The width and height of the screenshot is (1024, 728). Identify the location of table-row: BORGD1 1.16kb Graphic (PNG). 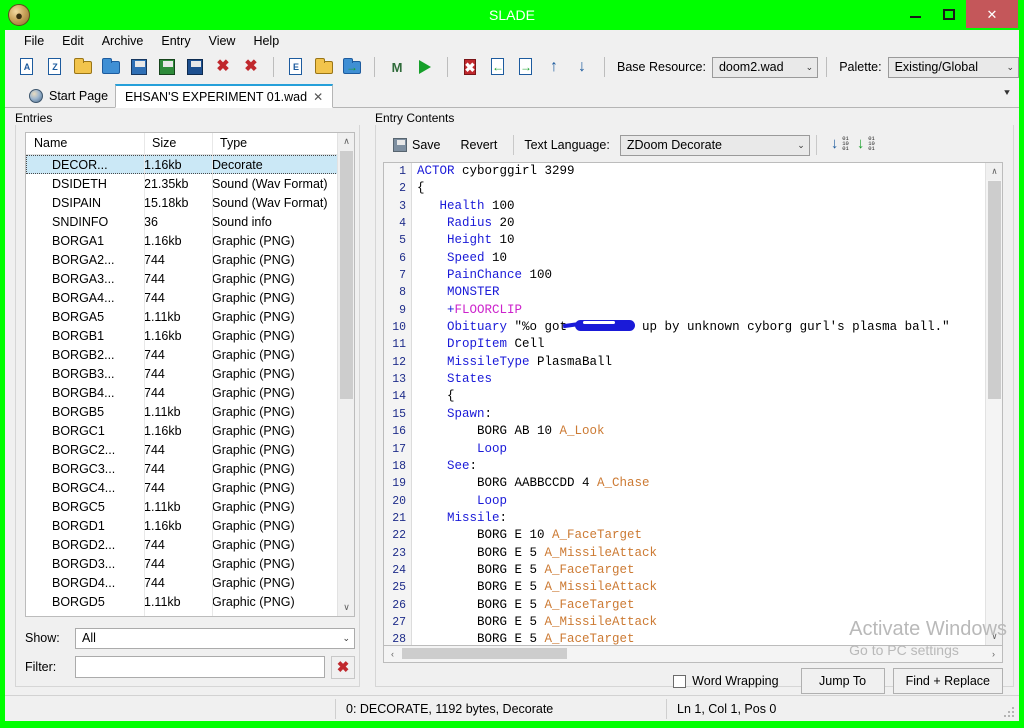
(190, 525).